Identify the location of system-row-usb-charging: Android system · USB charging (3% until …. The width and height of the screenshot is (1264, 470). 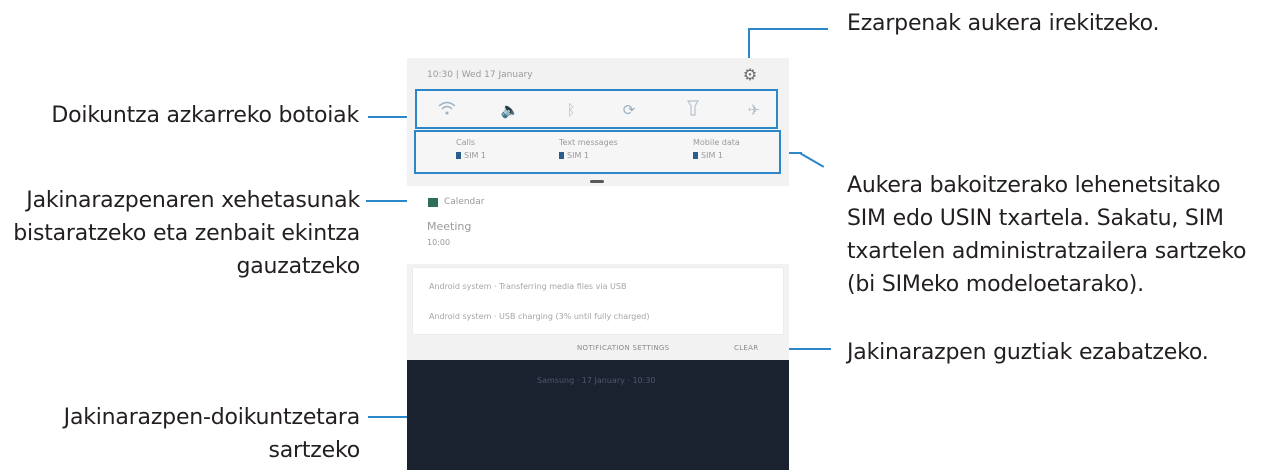
(539, 316).